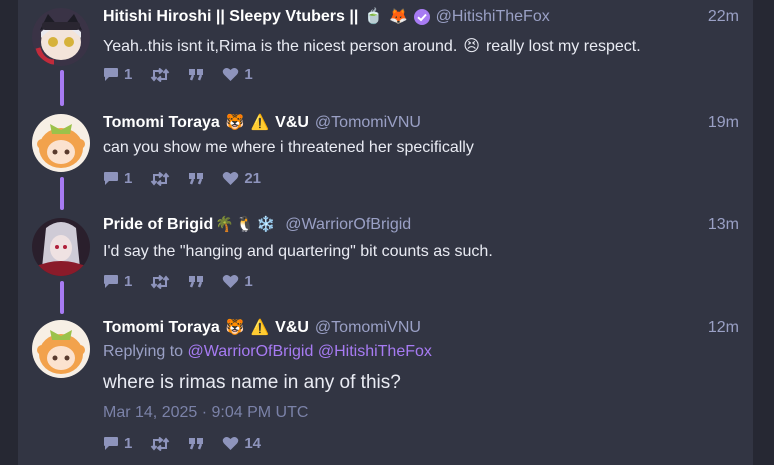 The width and height of the screenshot is (774, 465). I want to click on post-date: Mar 14, 2025 · 9:04 PM UTC, so click(205, 413).